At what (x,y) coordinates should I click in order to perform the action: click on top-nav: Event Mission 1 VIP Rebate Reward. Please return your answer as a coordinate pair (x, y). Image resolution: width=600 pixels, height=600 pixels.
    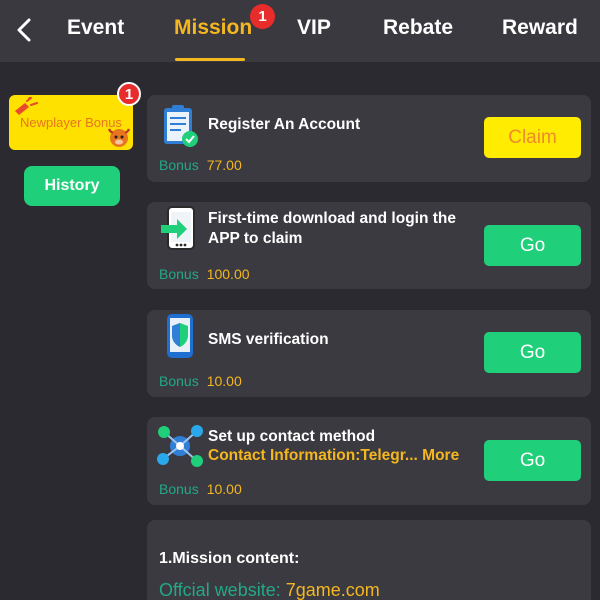
    Looking at the image, I should click on (300, 31).